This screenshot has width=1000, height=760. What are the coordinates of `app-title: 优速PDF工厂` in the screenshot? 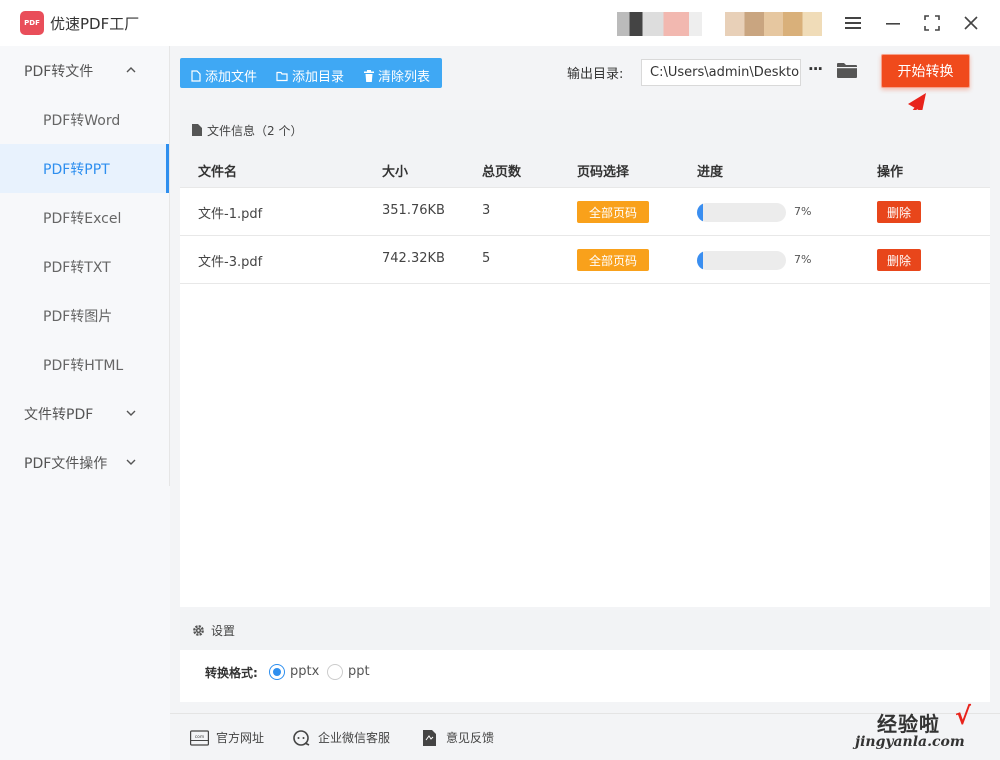 It's located at (95, 24).